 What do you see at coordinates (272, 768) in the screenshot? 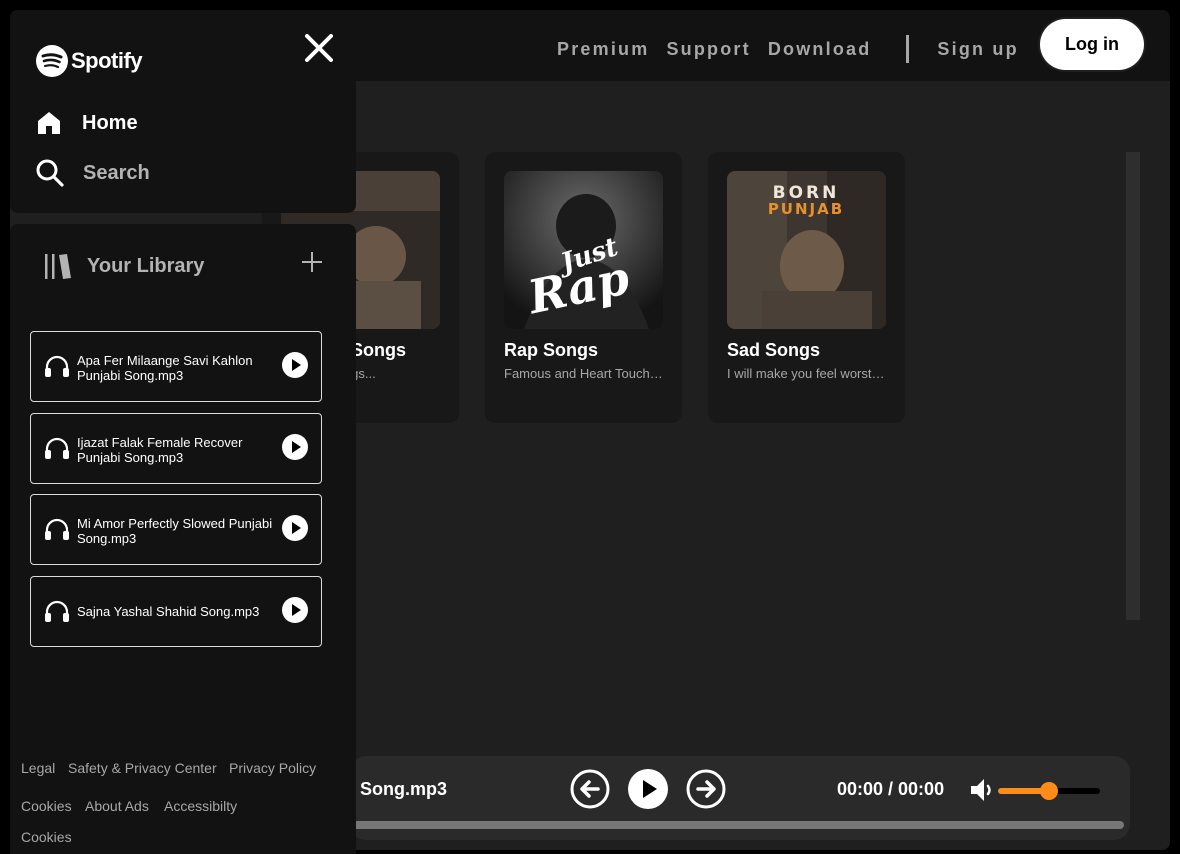
I see `footer-link-privacy: Privacy Policy` at bounding box center [272, 768].